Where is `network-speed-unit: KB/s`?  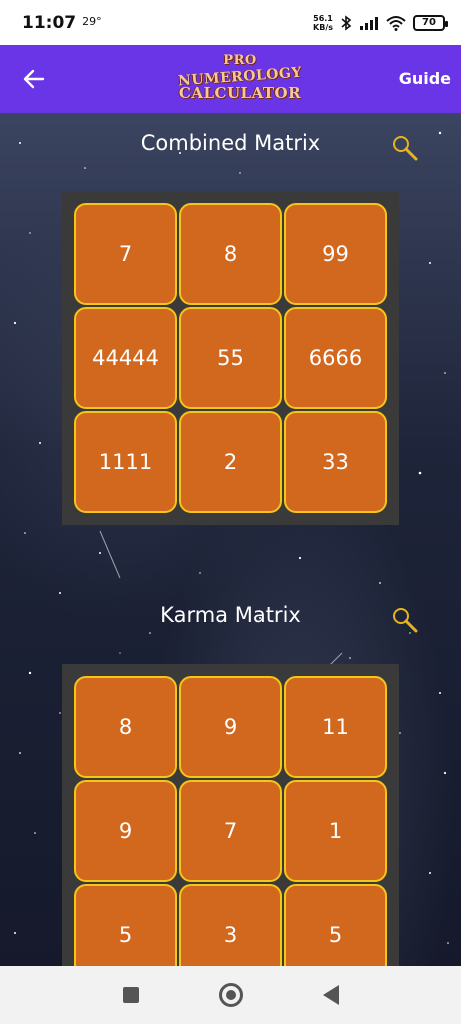 network-speed-unit: KB/s is located at coordinates (323, 27).